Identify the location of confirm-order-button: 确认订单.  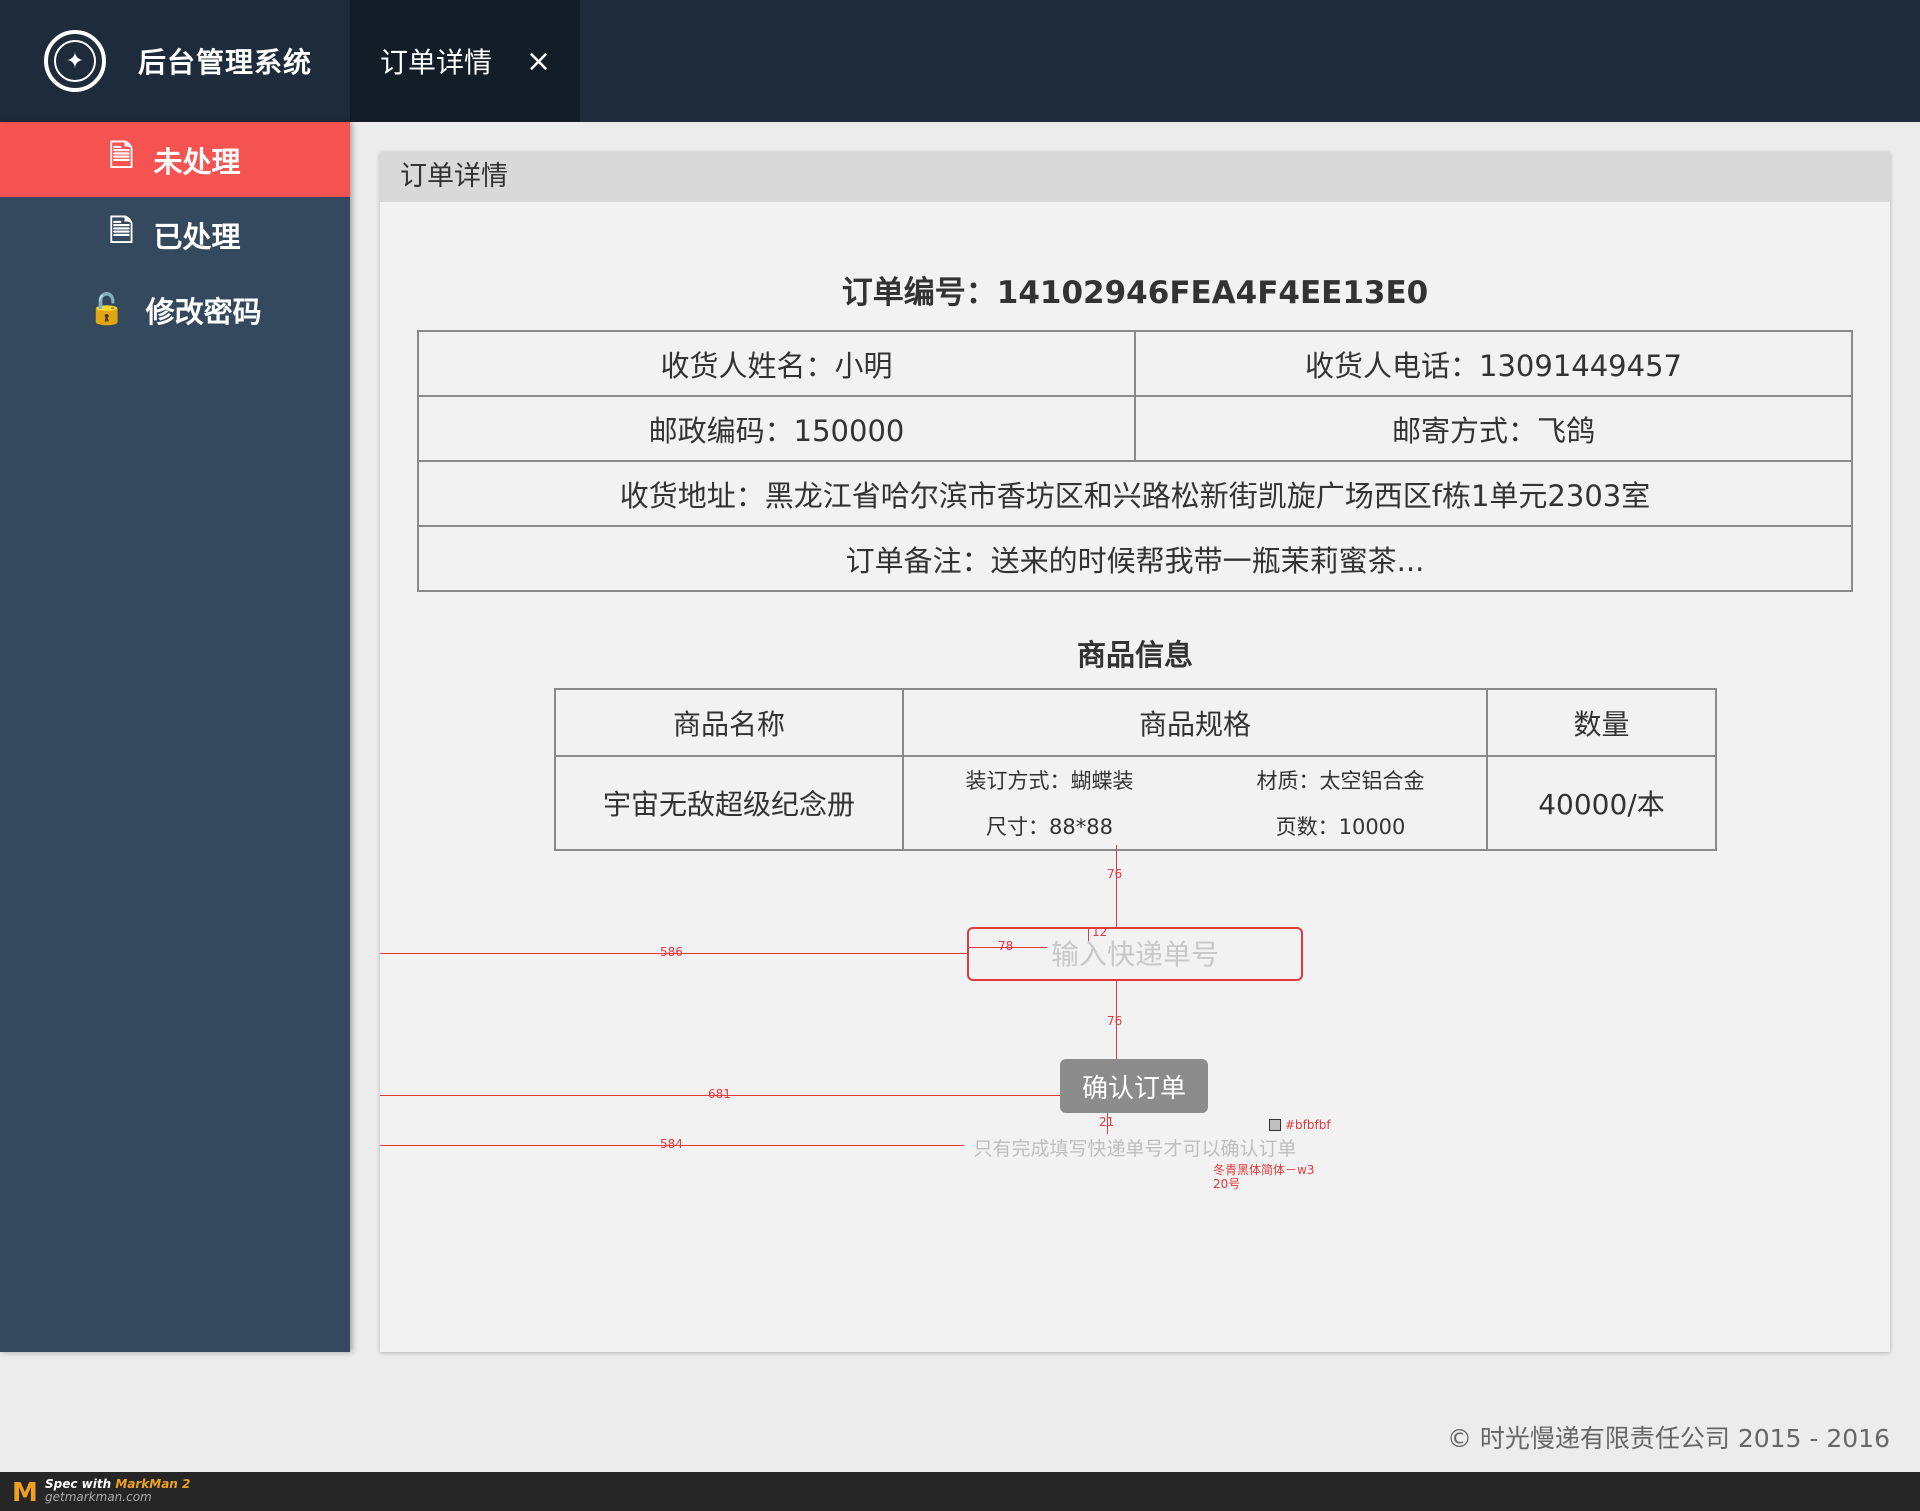
(1134, 1086).